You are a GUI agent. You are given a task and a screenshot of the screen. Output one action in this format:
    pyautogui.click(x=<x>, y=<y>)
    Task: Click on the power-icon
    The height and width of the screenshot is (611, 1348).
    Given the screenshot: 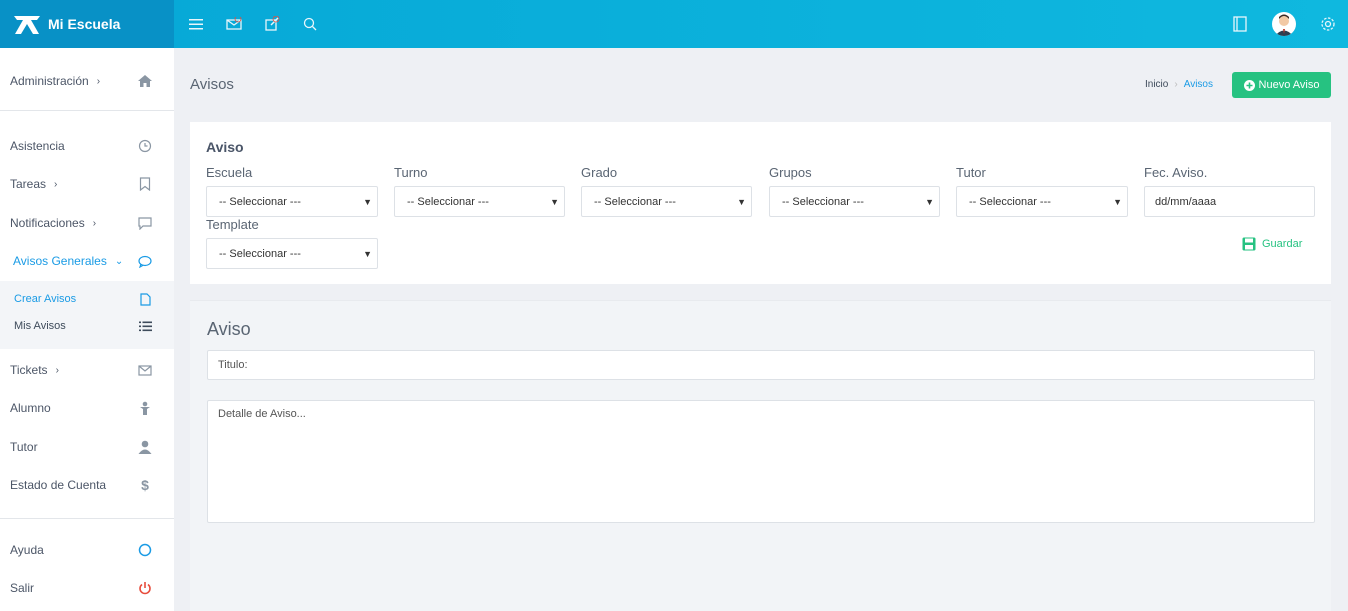 What is the action you would take?
    pyautogui.click(x=145, y=588)
    